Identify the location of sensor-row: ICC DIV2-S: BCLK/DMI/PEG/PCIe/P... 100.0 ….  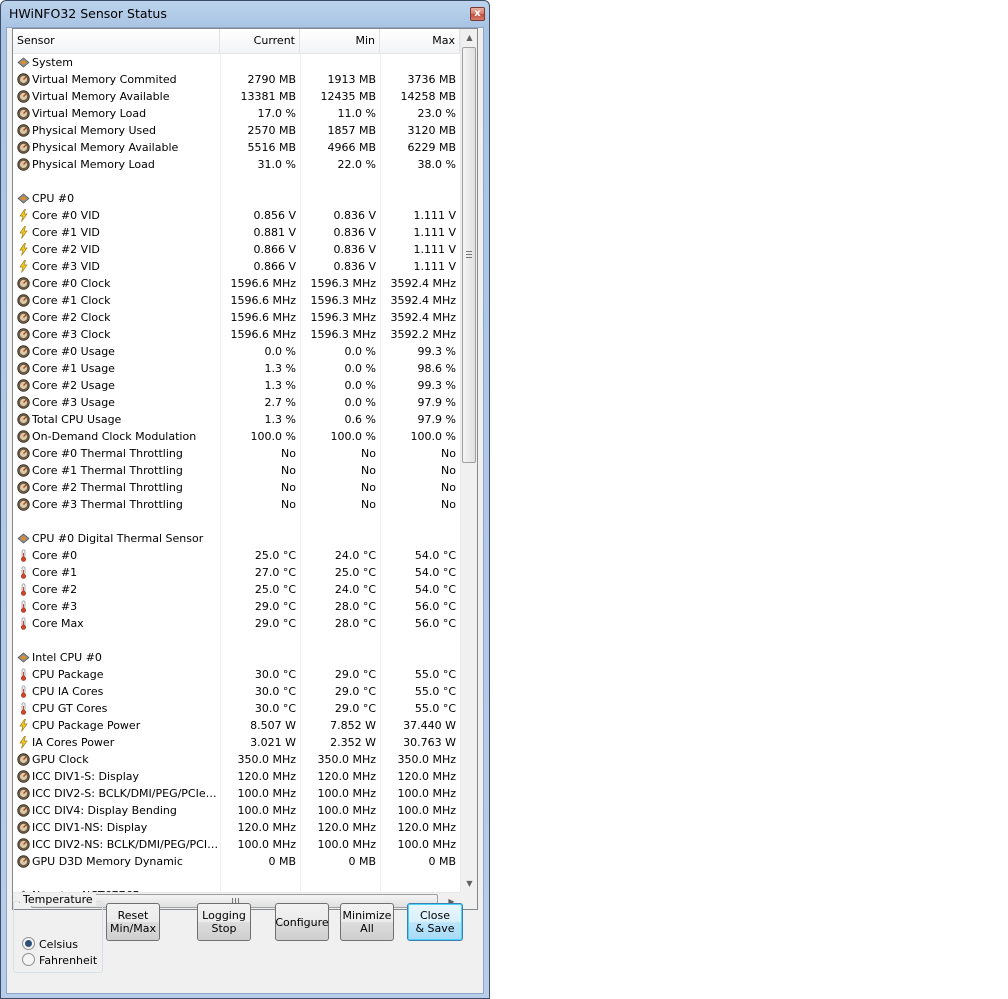
(236, 793).